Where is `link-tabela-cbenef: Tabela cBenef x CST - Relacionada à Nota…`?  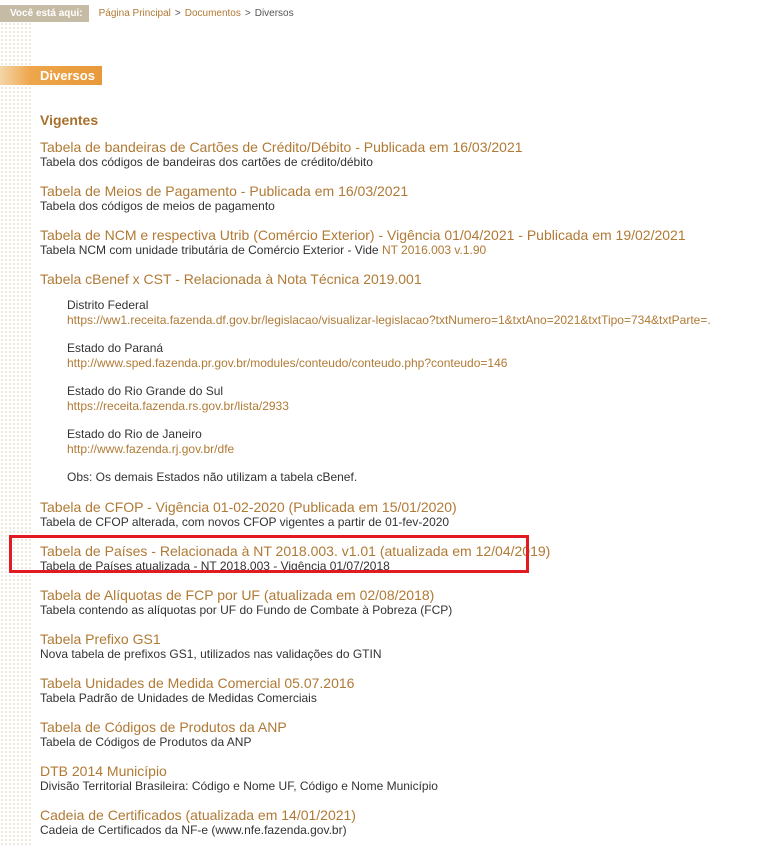
link-tabela-cbenef: Tabela cBenef x CST - Relacionada à Nota… is located at coordinates (395, 279).